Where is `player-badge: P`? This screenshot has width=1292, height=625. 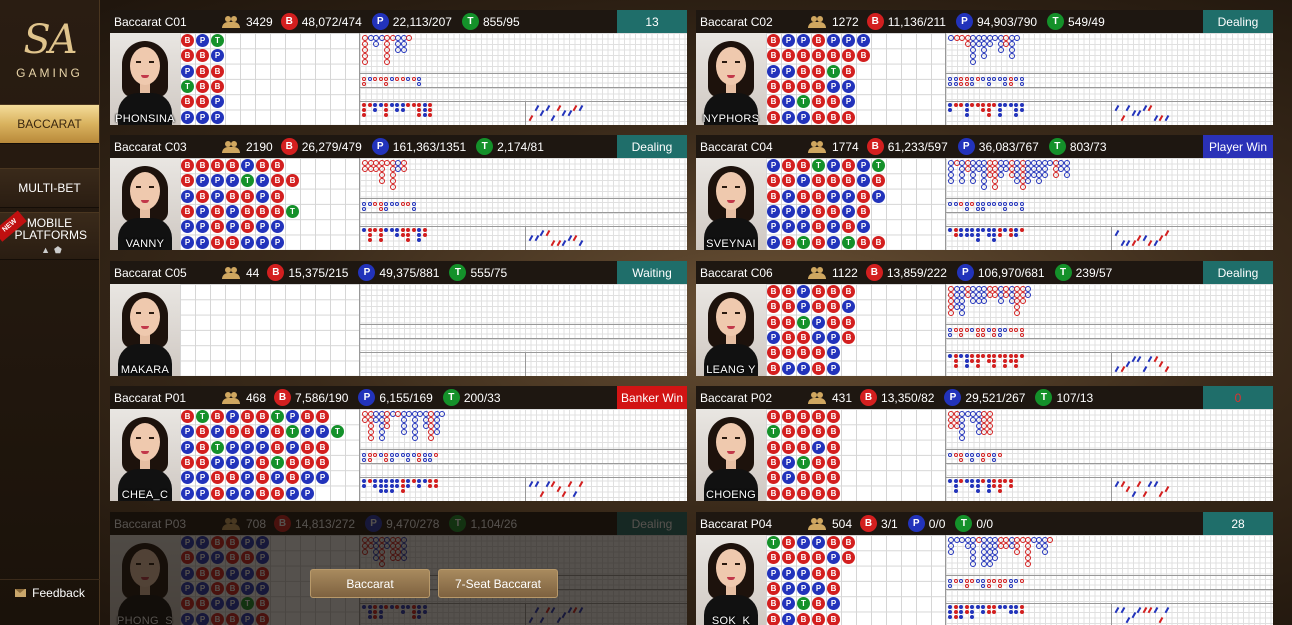 player-badge: P is located at coordinates (964, 21).